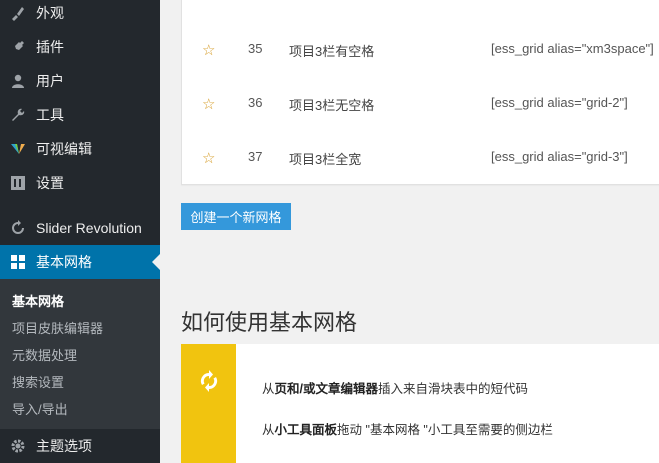  What do you see at coordinates (420, 68) in the screenshot?
I see `table-row: ☆ 35 项目3栏有空格 [ess_grid alias="xm3space"]` at bounding box center [420, 68].